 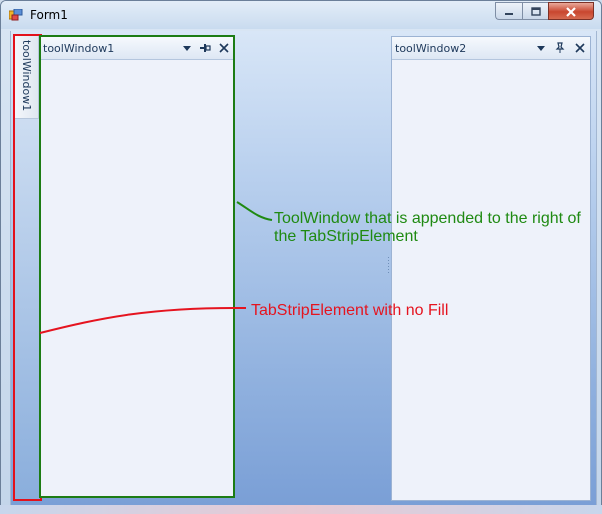 I want to click on minimize-button, so click(x=508, y=11).